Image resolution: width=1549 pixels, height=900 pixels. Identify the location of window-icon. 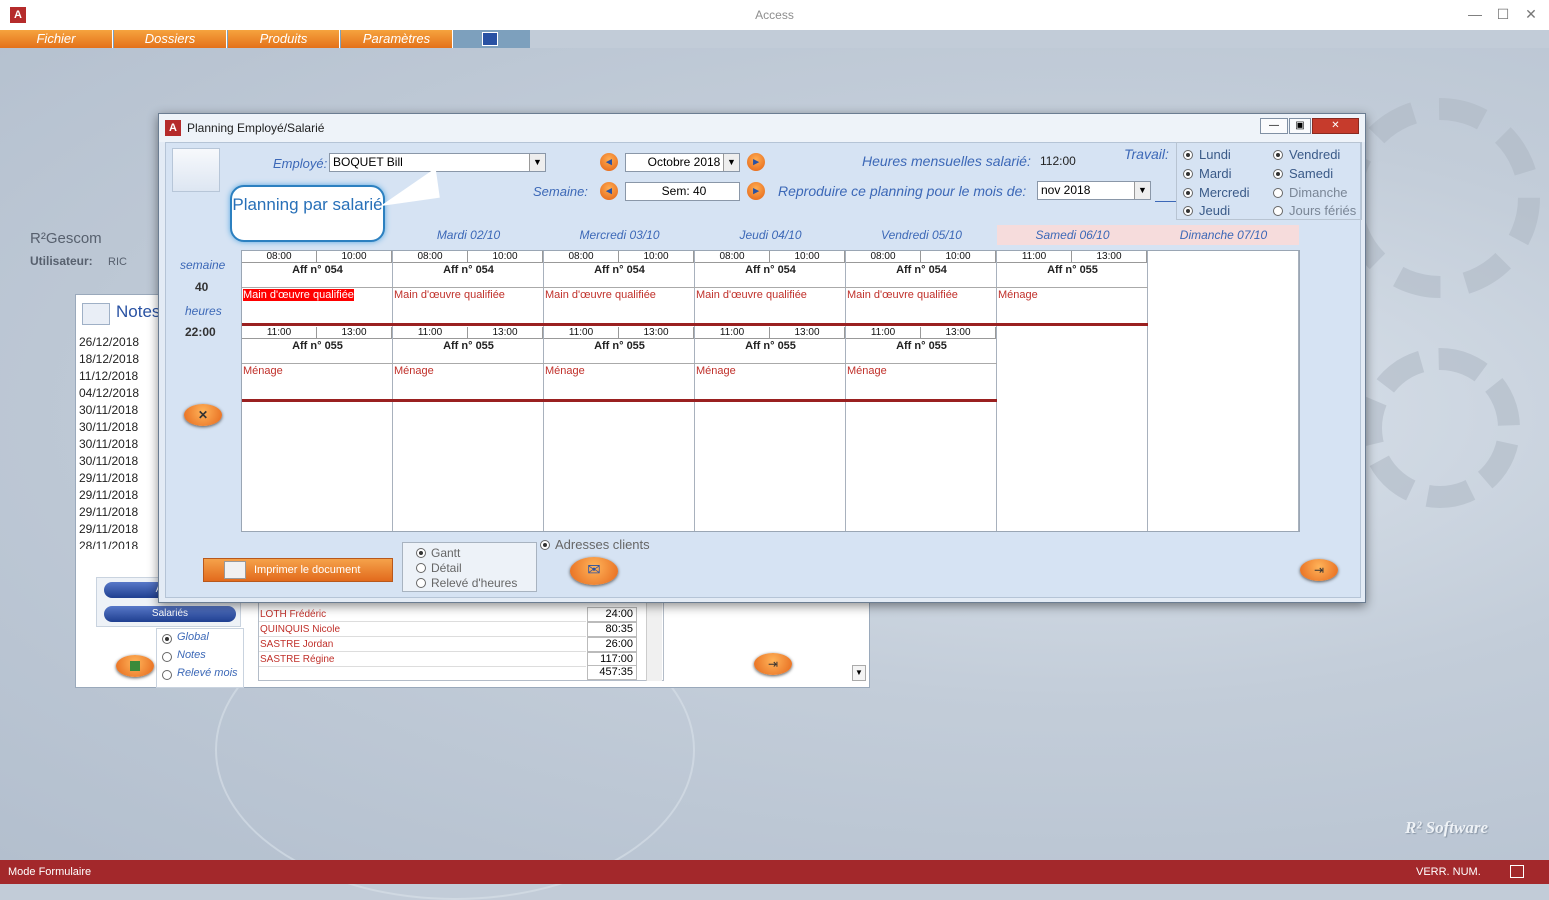
(490, 39).